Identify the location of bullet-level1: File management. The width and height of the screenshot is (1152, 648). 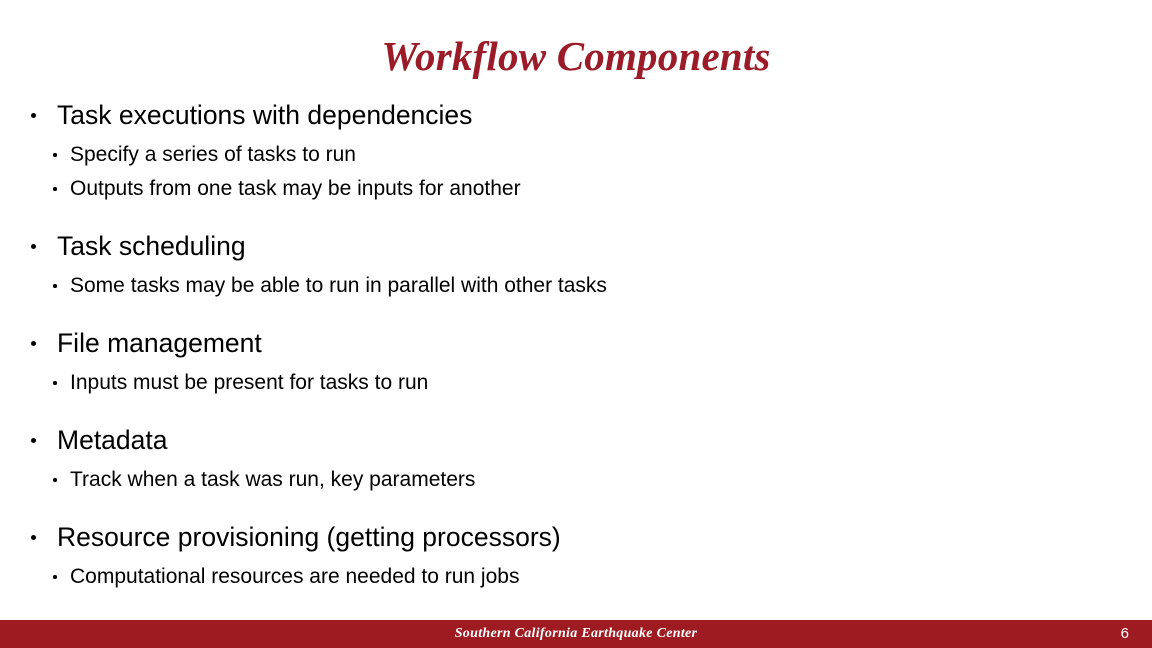
(576, 343).